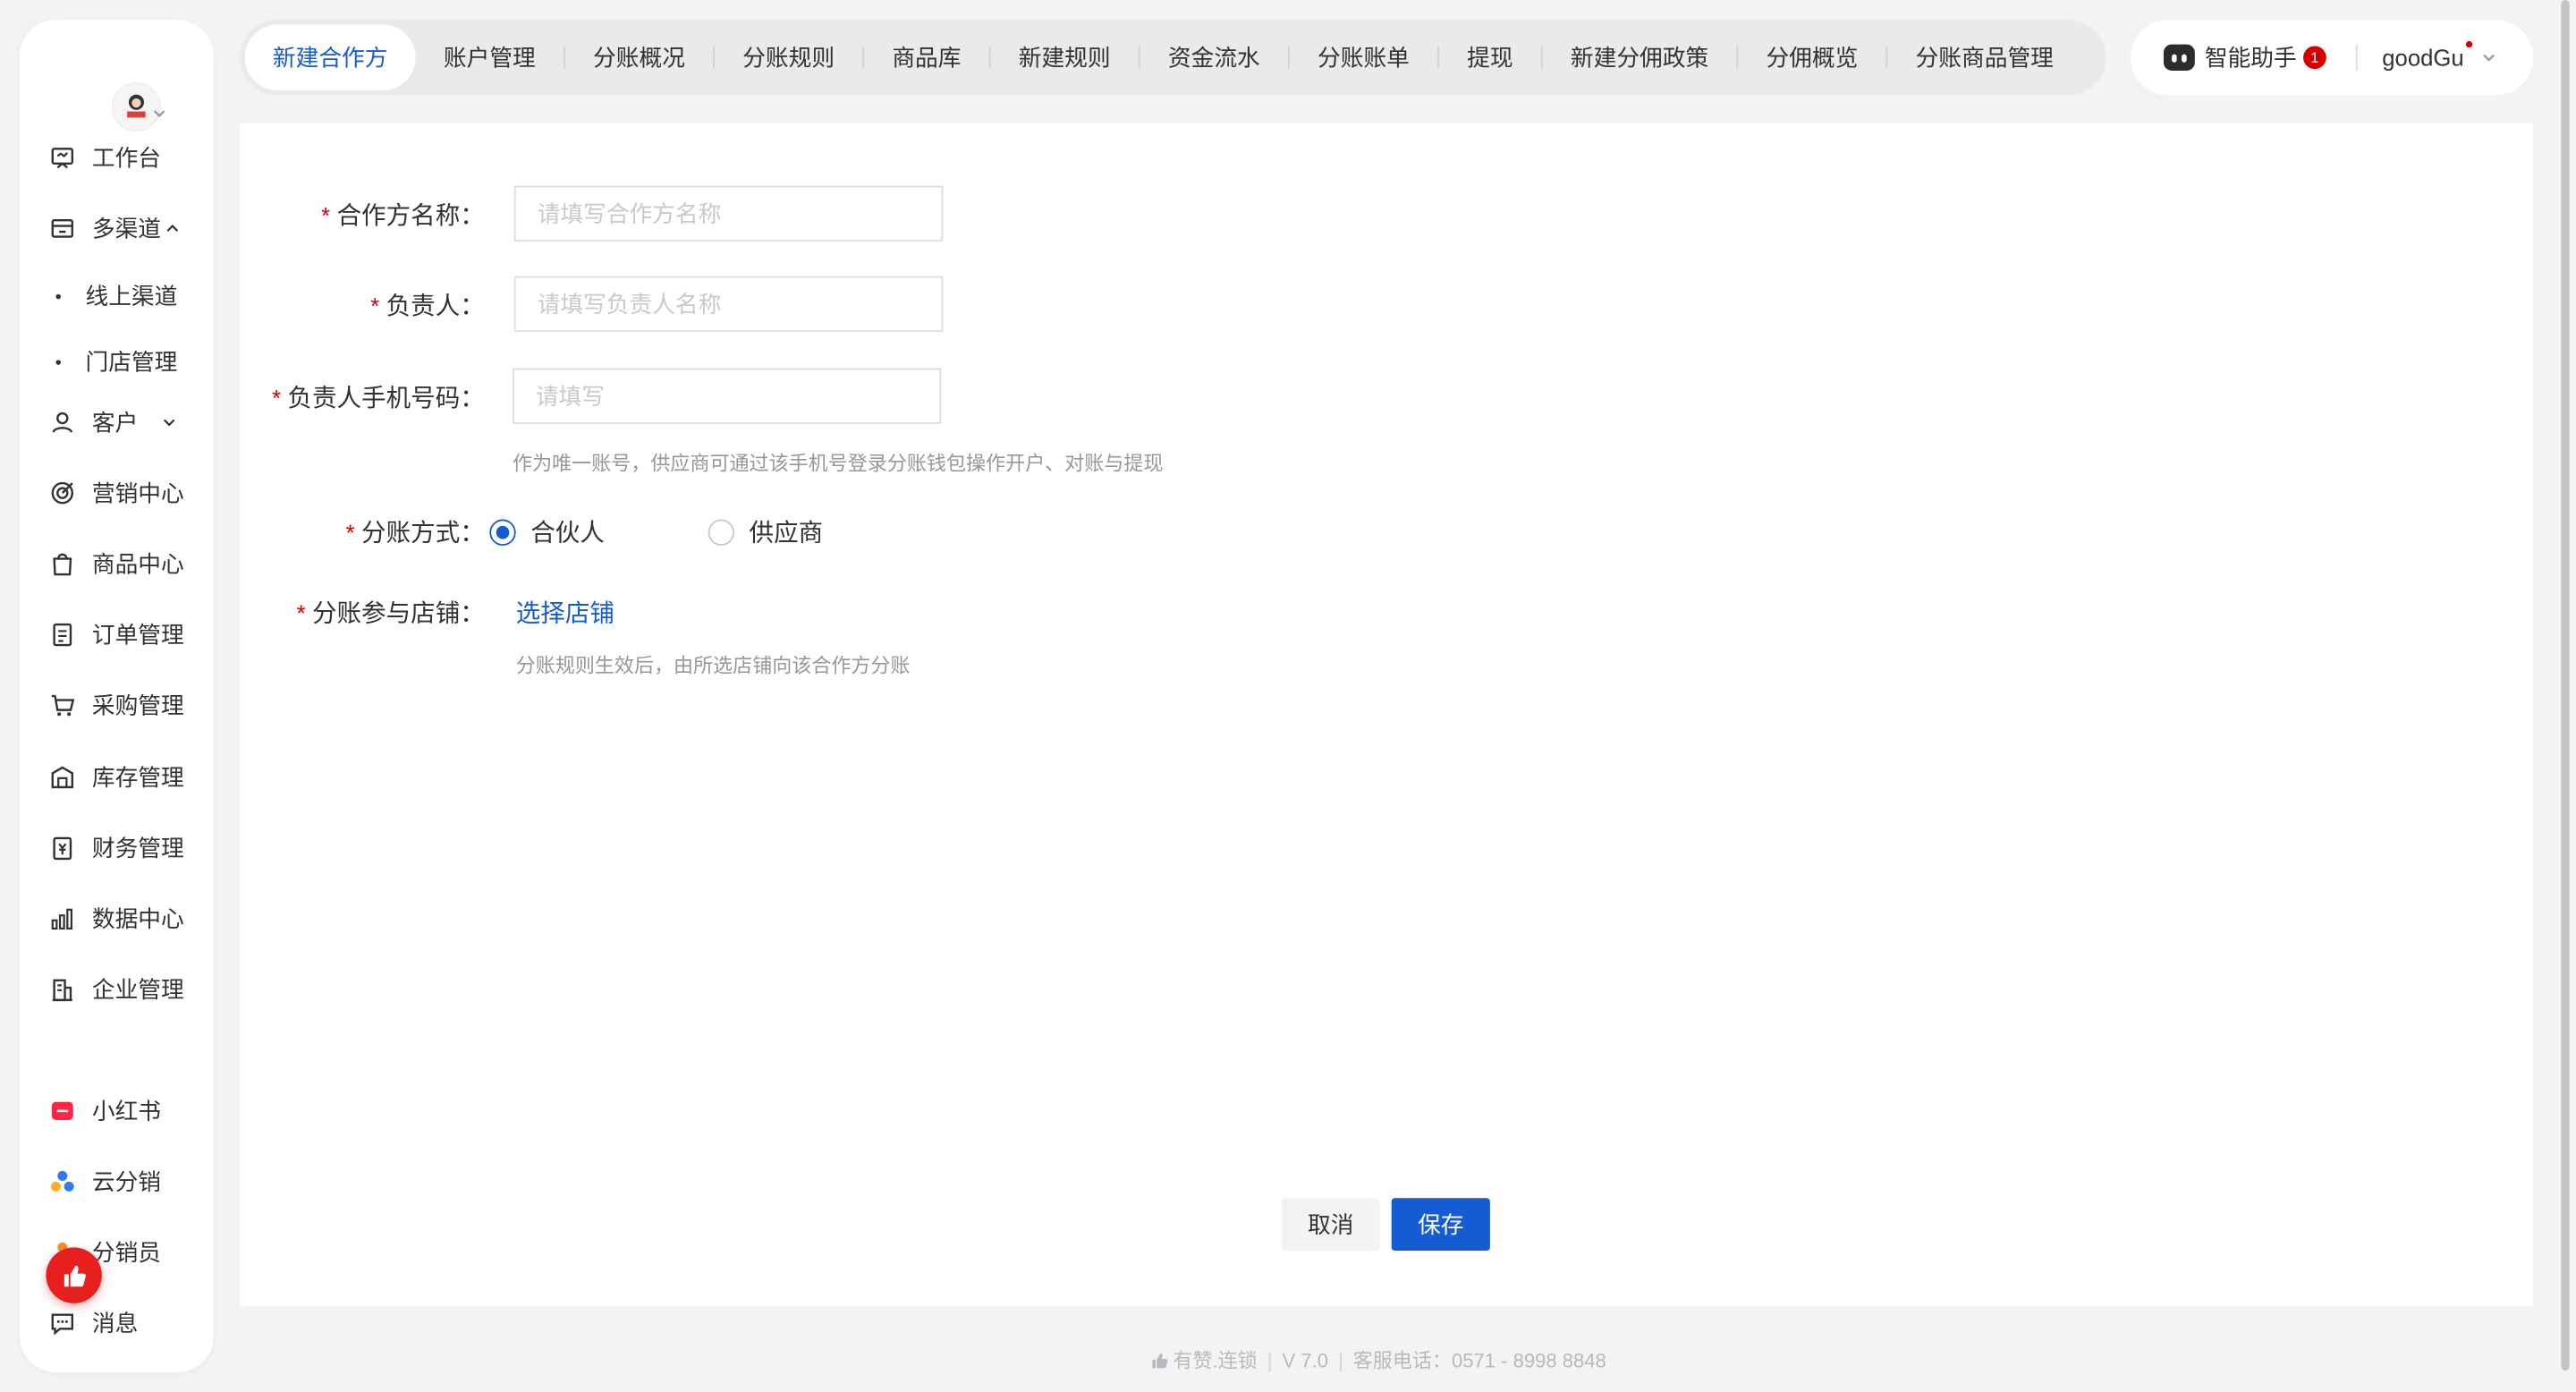 Image resolution: width=2576 pixels, height=1392 pixels. I want to click on owner-label: * 负责人：, so click(427, 306).